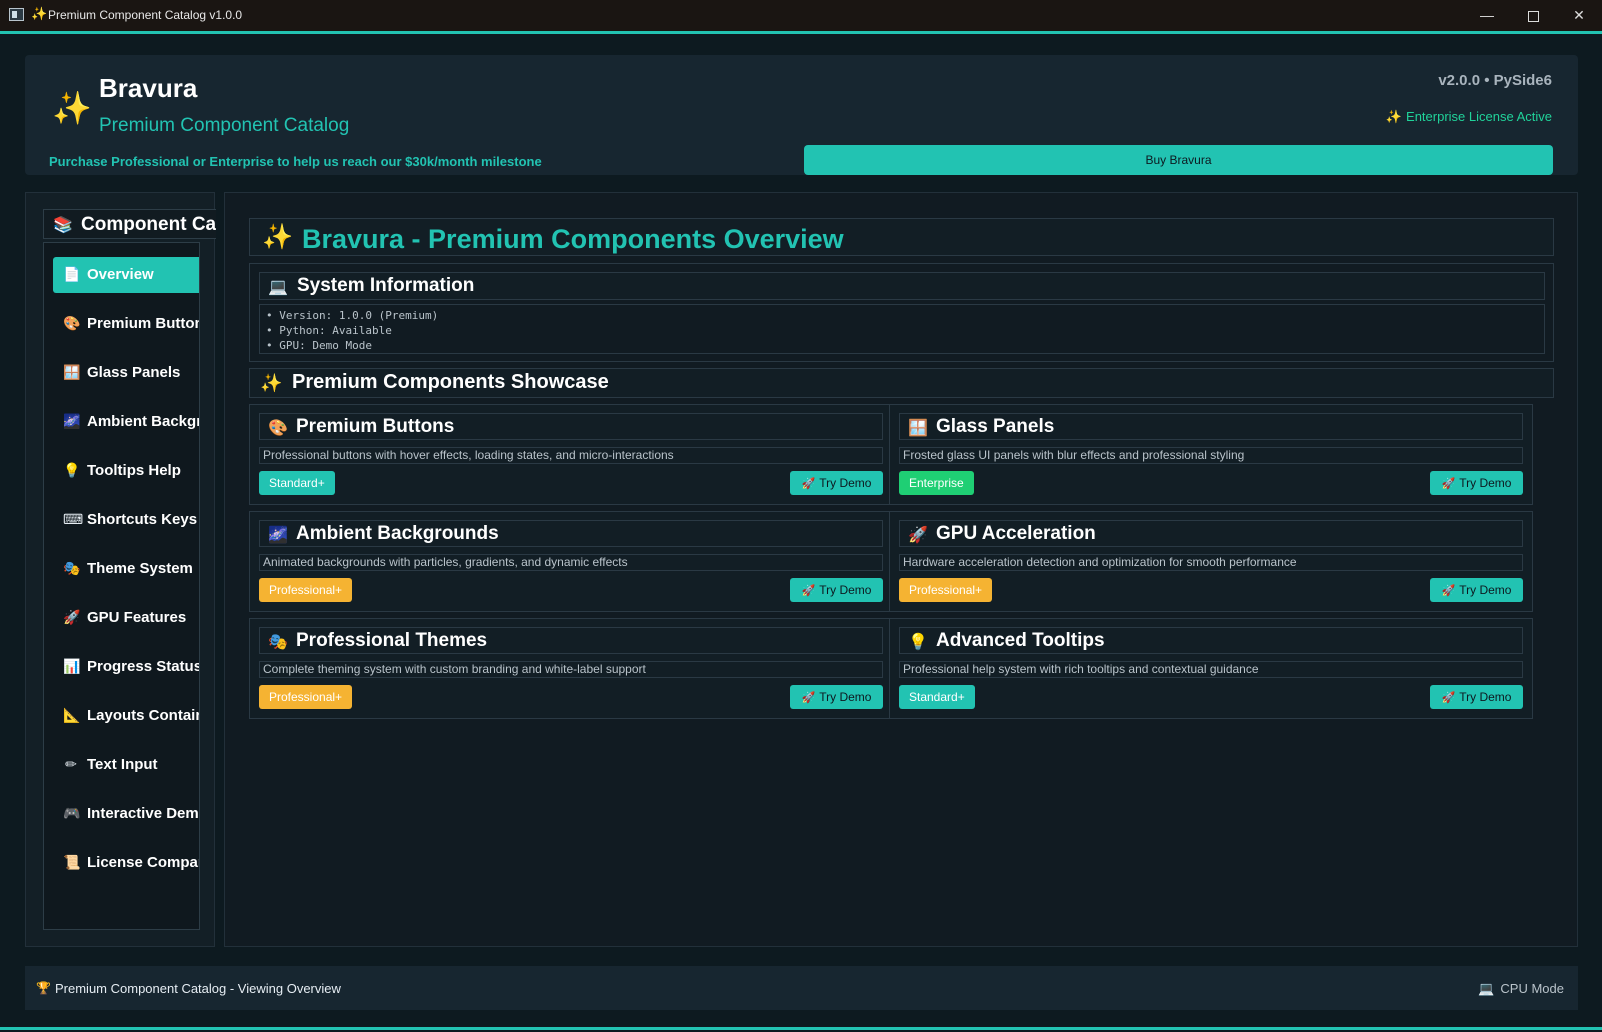 This screenshot has width=1602, height=1032. Describe the element at coordinates (1521, 989) in the screenshot. I see `render-mode-indicator: 💻 CPU Mode` at that location.